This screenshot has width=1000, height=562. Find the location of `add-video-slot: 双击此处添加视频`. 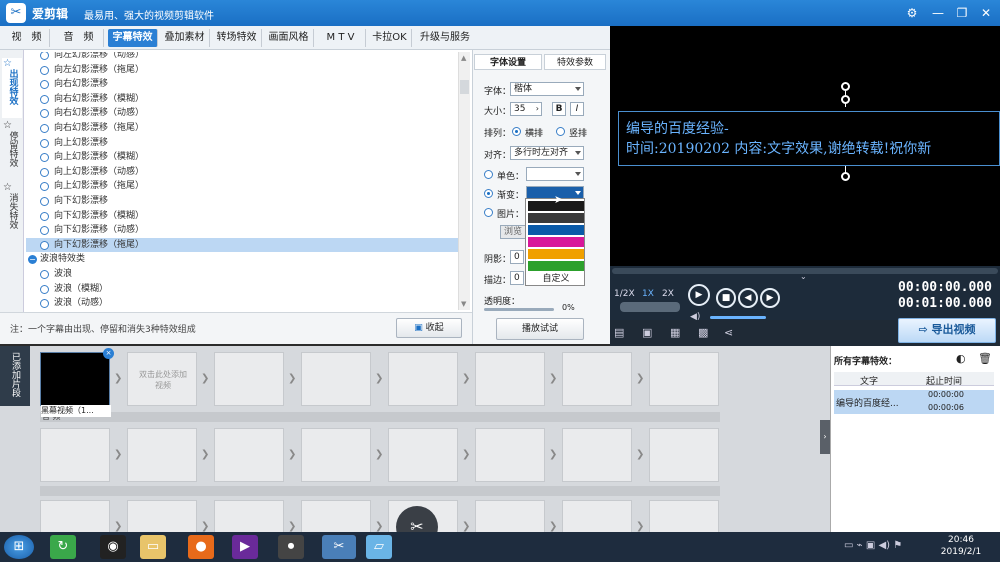

add-video-slot: 双击此处添加视频 is located at coordinates (162, 379).